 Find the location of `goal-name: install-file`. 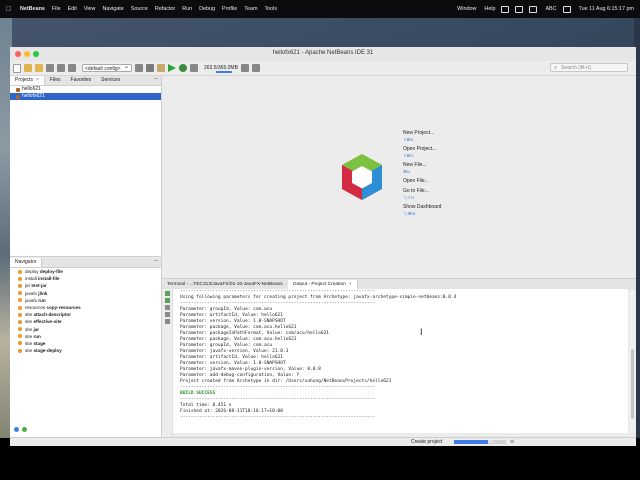

goal-name: install-file is located at coordinates (49, 279).